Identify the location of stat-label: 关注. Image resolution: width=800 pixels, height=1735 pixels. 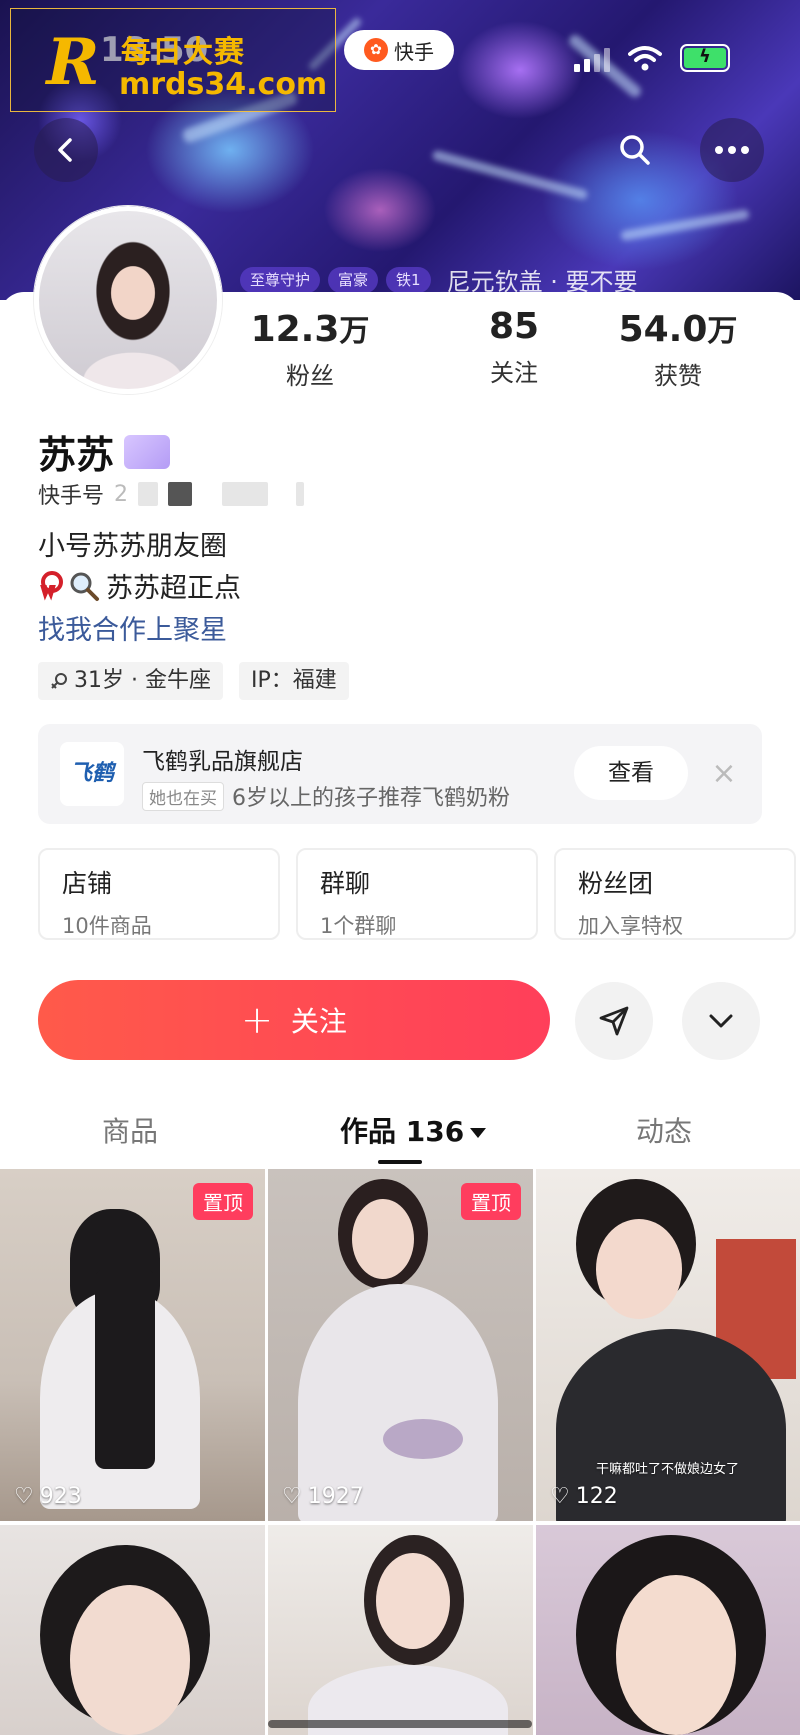
(514, 373).